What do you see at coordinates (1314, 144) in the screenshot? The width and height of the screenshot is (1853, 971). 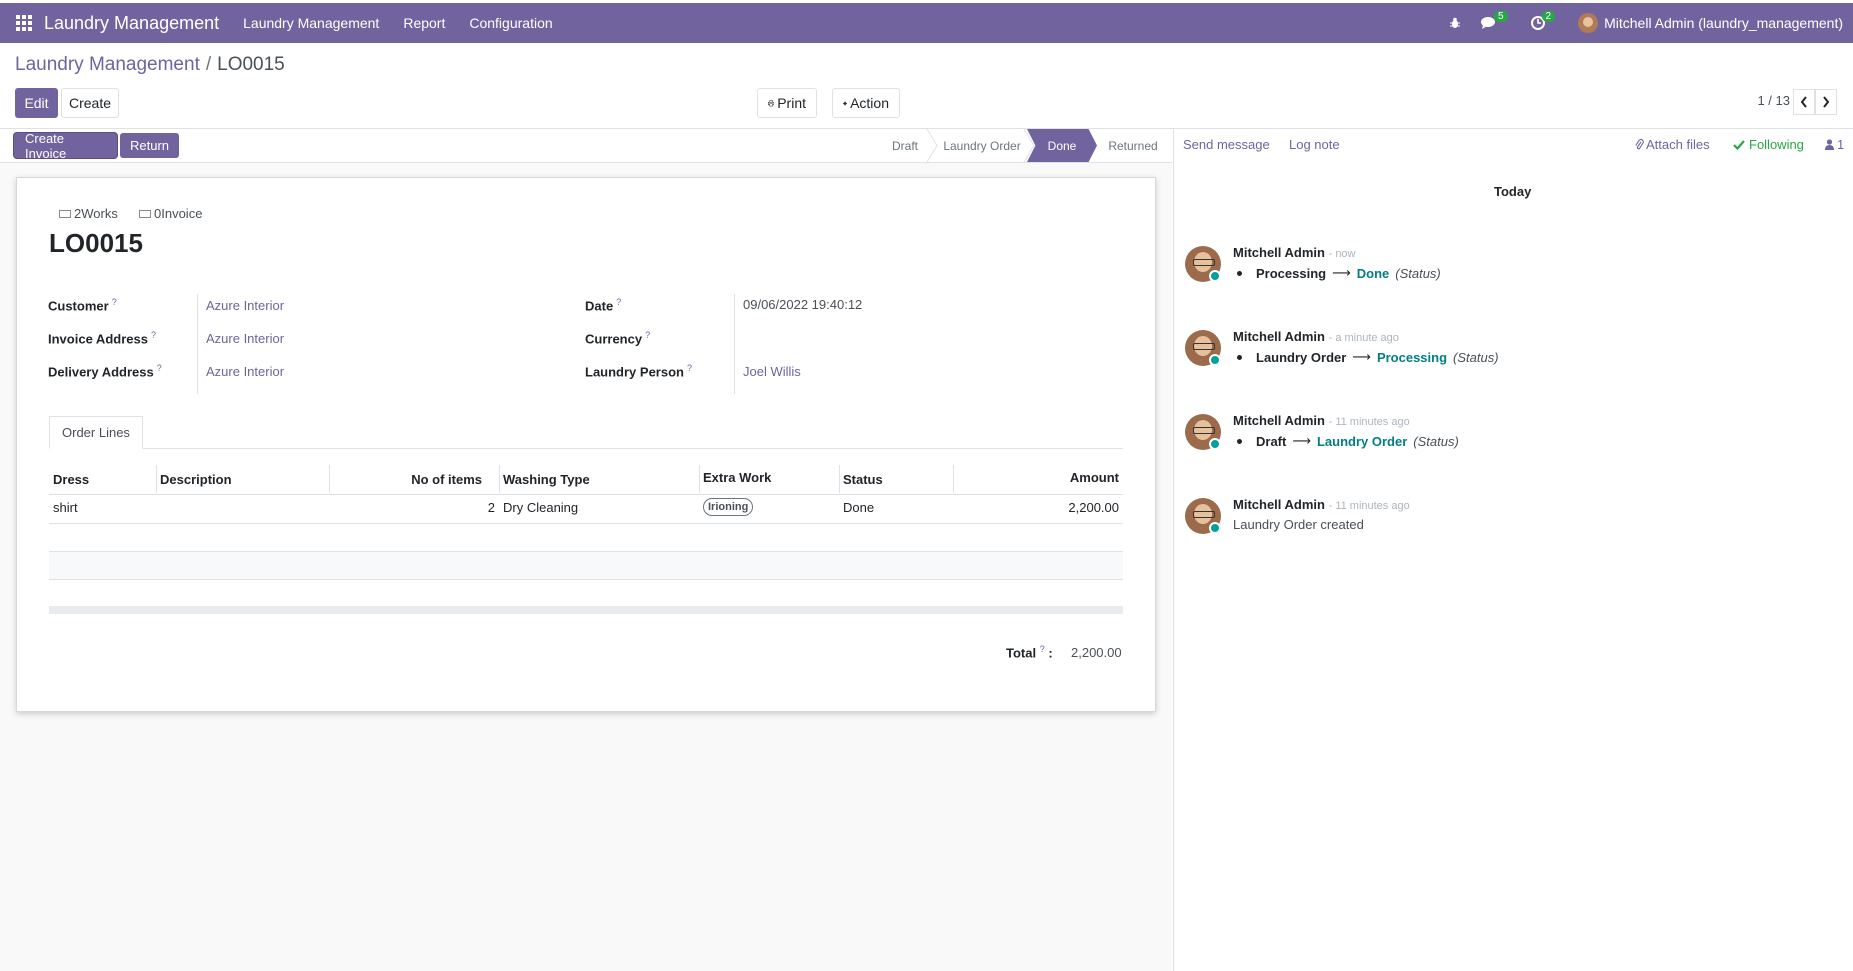 I see `log-note-button: Log note` at bounding box center [1314, 144].